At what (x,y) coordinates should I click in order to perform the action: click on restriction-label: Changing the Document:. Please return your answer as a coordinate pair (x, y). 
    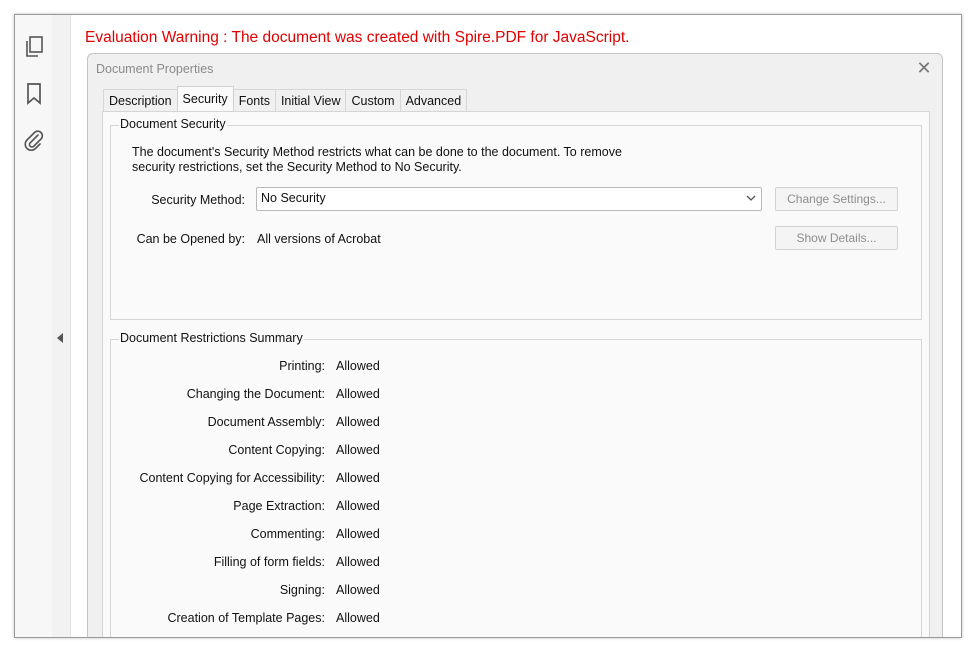
    Looking at the image, I should click on (255, 394).